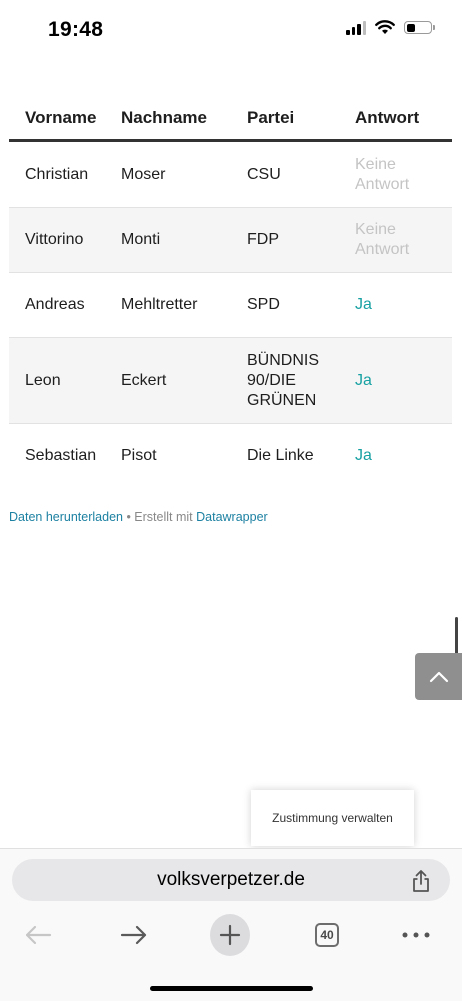 Image resolution: width=462 pixels, height=1001 pixels. I want to click on more-button, so click(416, 935).